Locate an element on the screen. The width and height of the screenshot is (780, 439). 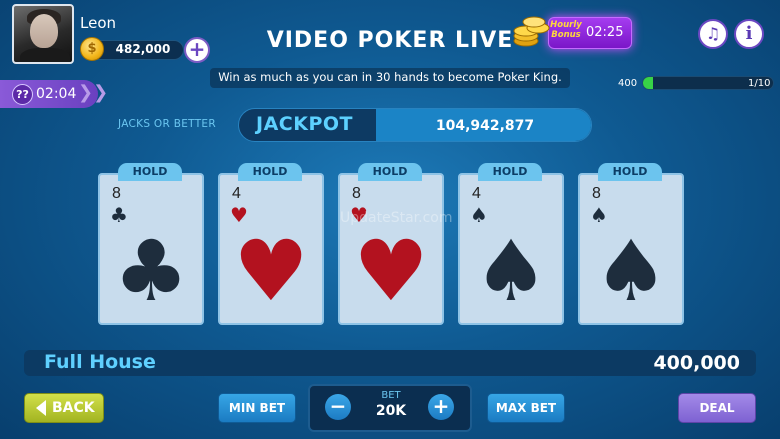
card-slot-4: 4 ♠ ♠ HOLD is located at coordinates (511, 244).